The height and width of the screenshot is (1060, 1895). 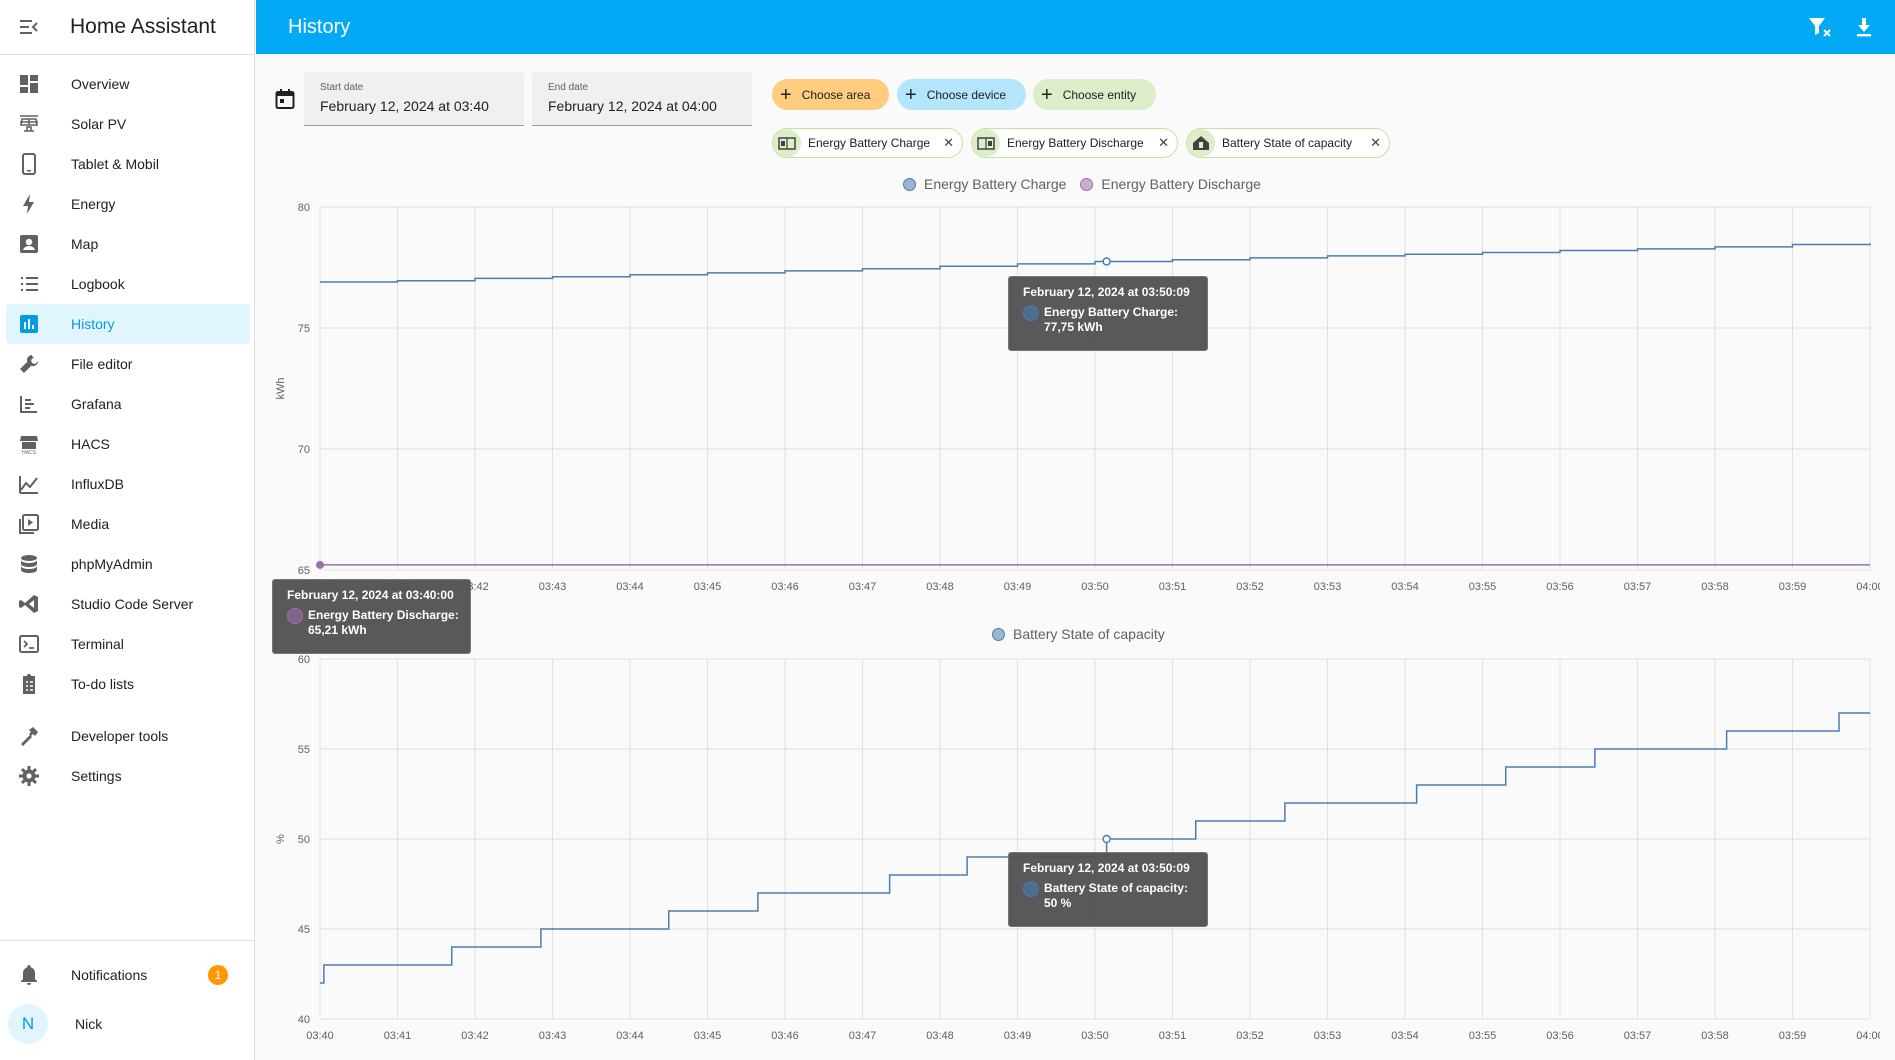 I want to click on x-tick-label: 03:48, so click(x=940, y=587).